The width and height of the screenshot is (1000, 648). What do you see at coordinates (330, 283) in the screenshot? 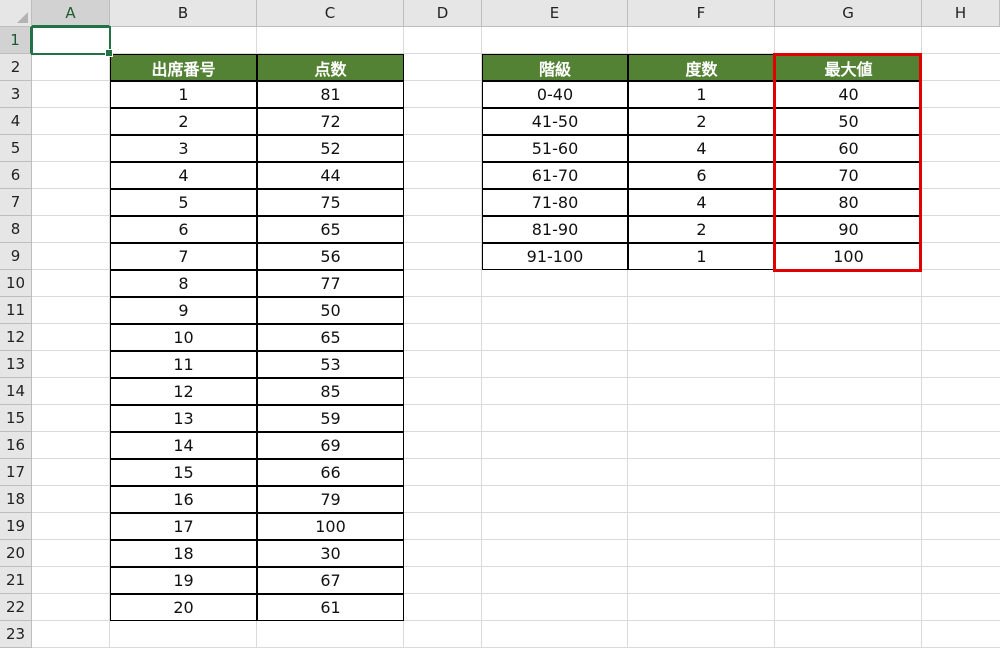
I see `score-cell: 77` at bounding box center [330, 283].